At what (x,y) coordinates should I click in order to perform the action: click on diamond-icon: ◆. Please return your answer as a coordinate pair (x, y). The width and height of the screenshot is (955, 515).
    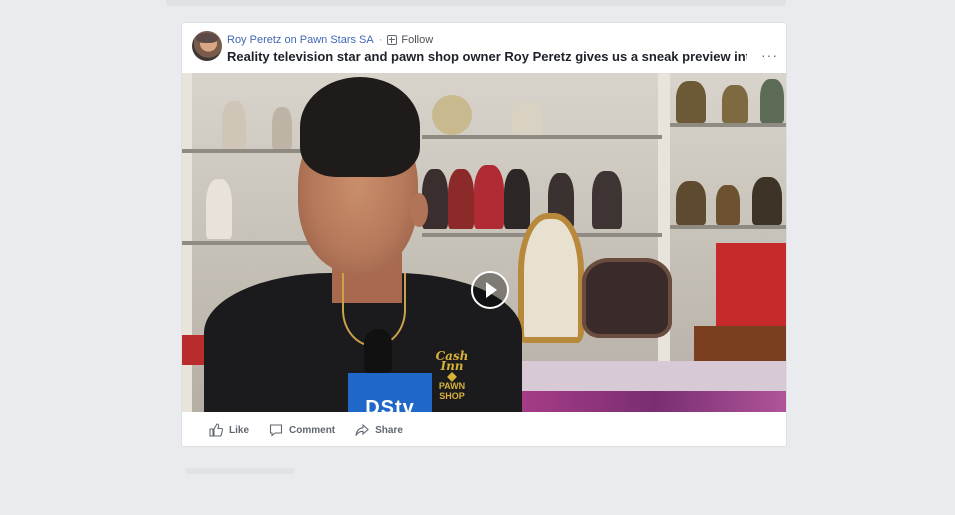
    Looking at the image, I should click on (452, 376).